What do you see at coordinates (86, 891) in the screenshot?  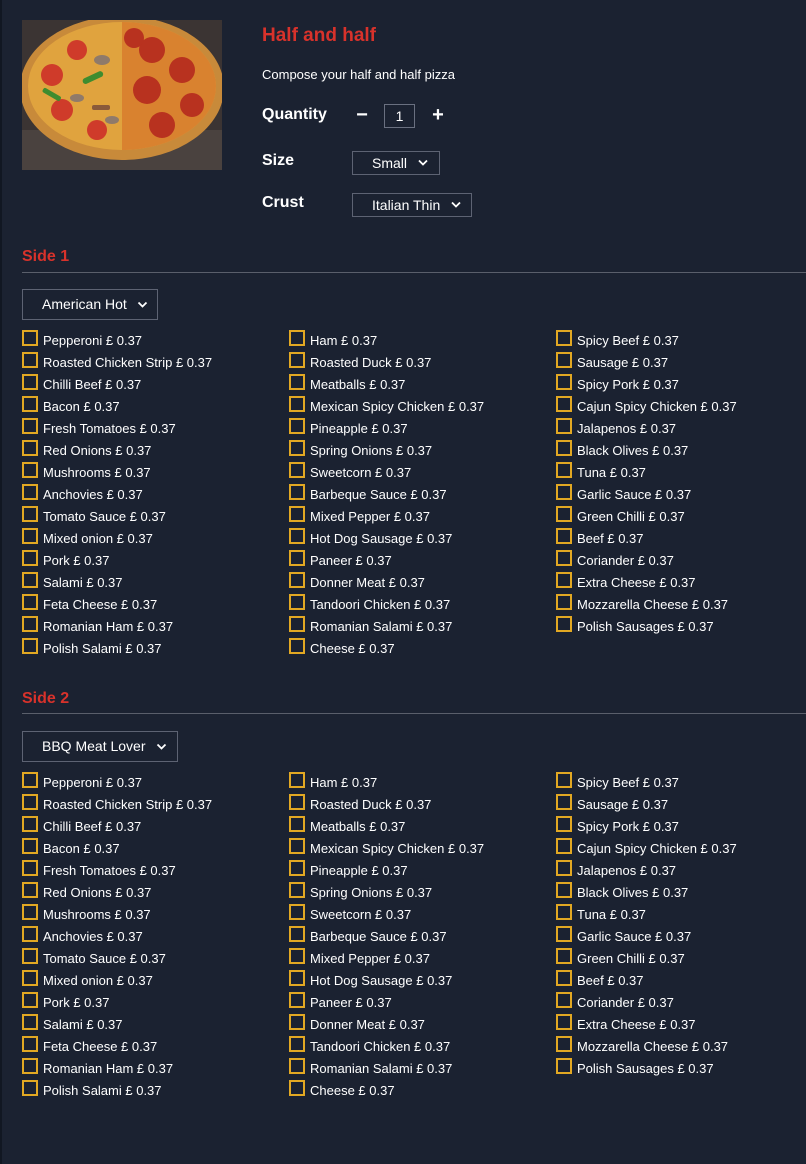 I see `side-2-topping-option: Red Onions £ 0.37` at bounding box center [86, 891].